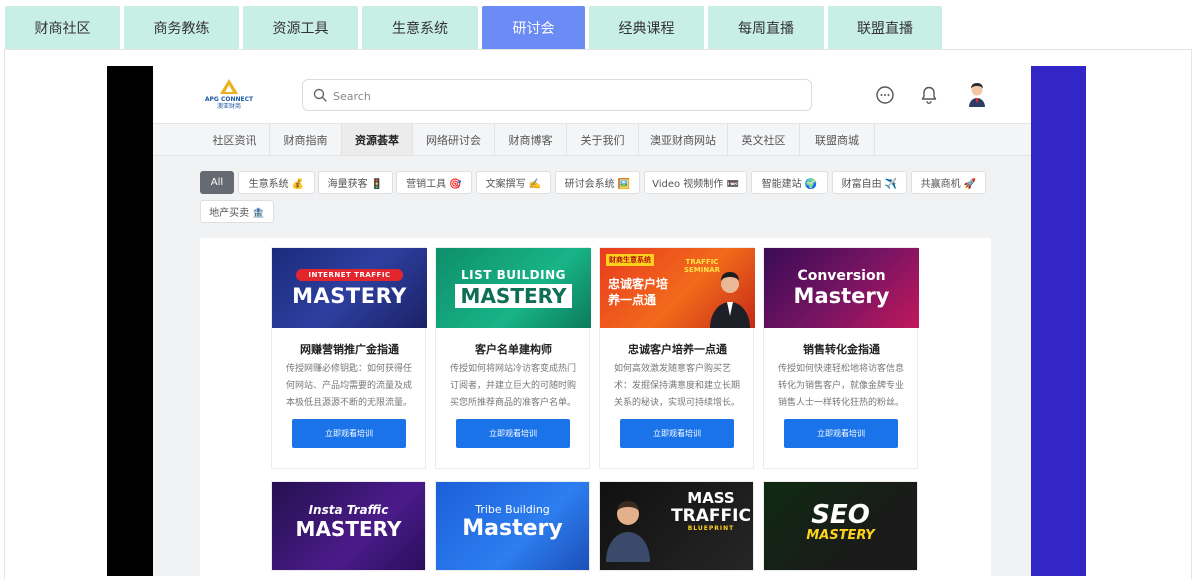 The width and height of the screenshot is (1200, 579). I want to click on nav-resources: 资源荟萃, so click(377, 139).